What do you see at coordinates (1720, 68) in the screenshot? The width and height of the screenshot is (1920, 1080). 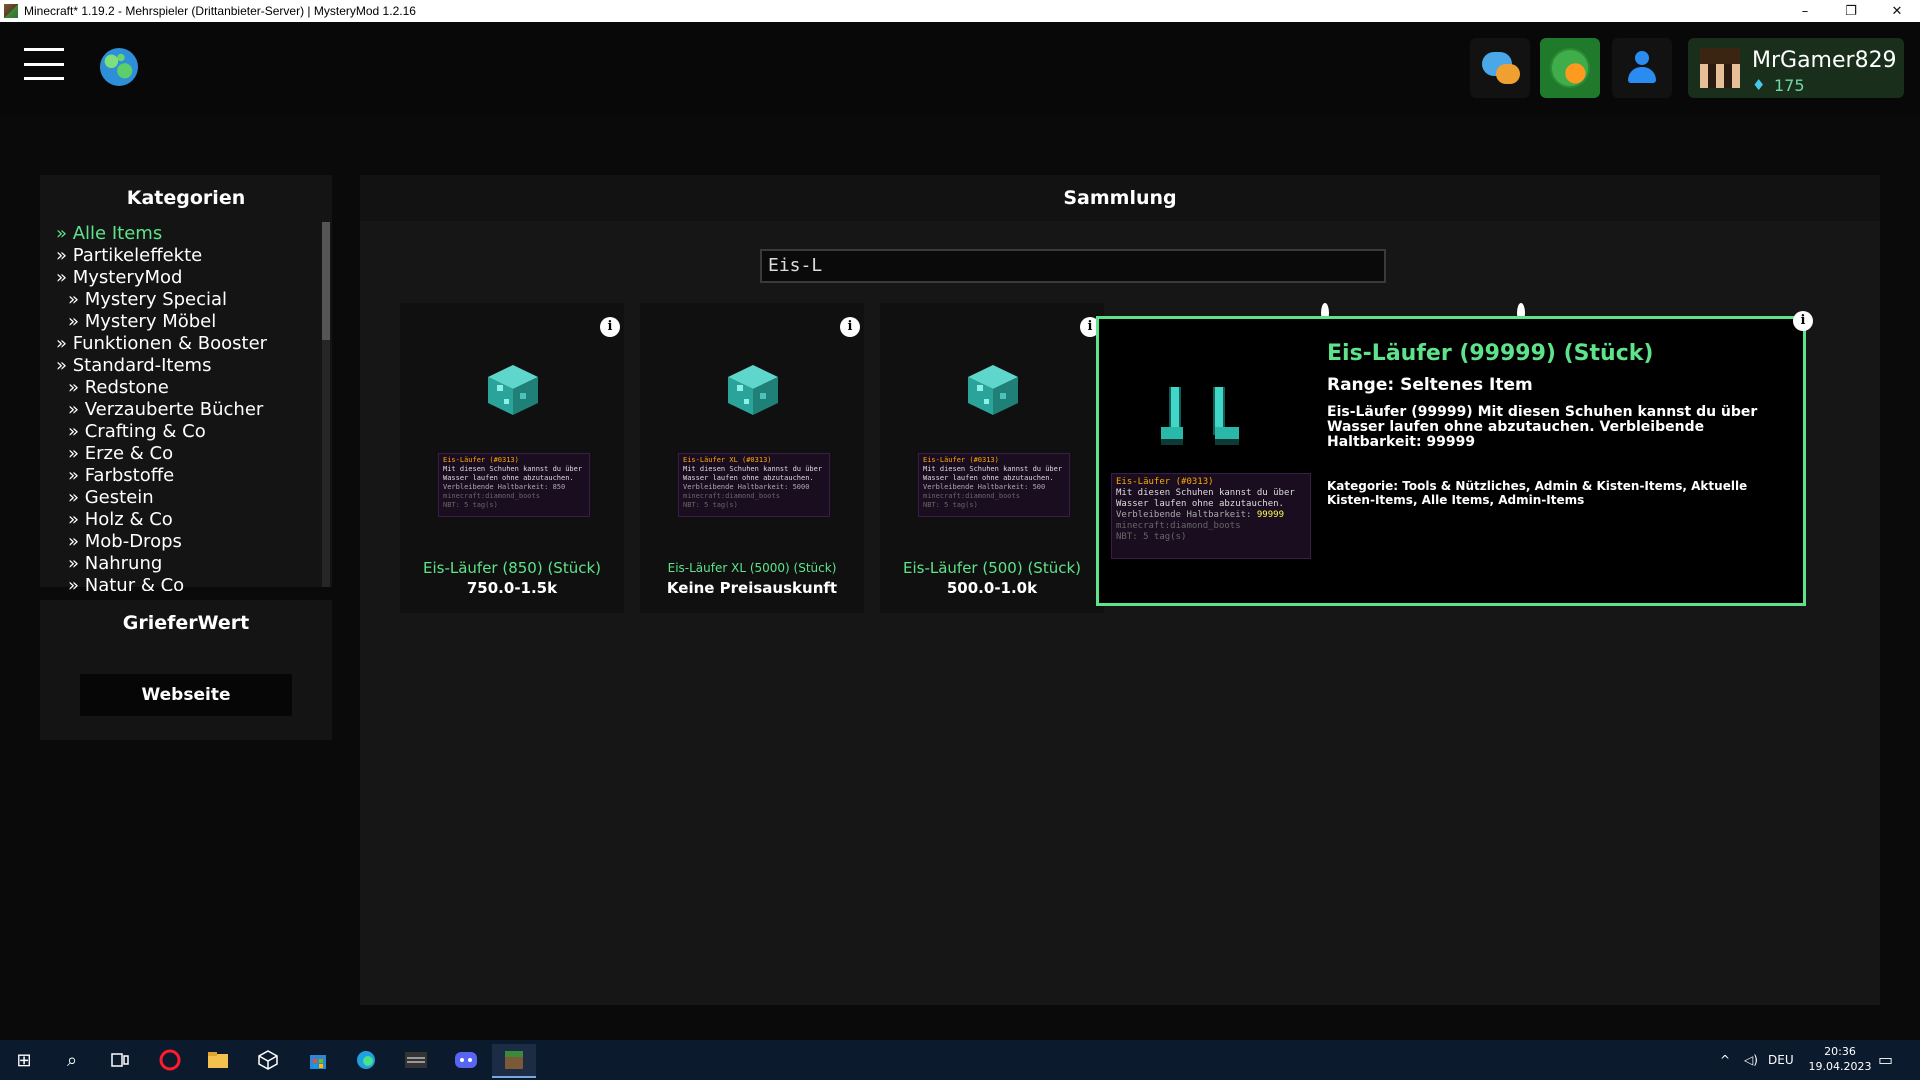 I see `avatar` at bounding box center [1720, 68].